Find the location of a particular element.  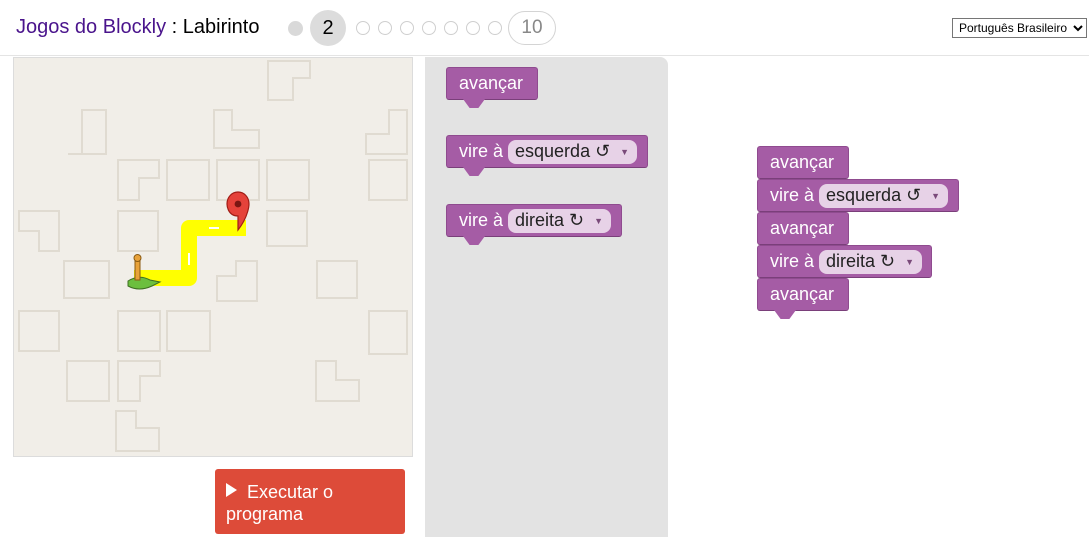

workspace-turn-left-block: vire à esquerda ↺ ▼ is located at coordinates (858, 195).